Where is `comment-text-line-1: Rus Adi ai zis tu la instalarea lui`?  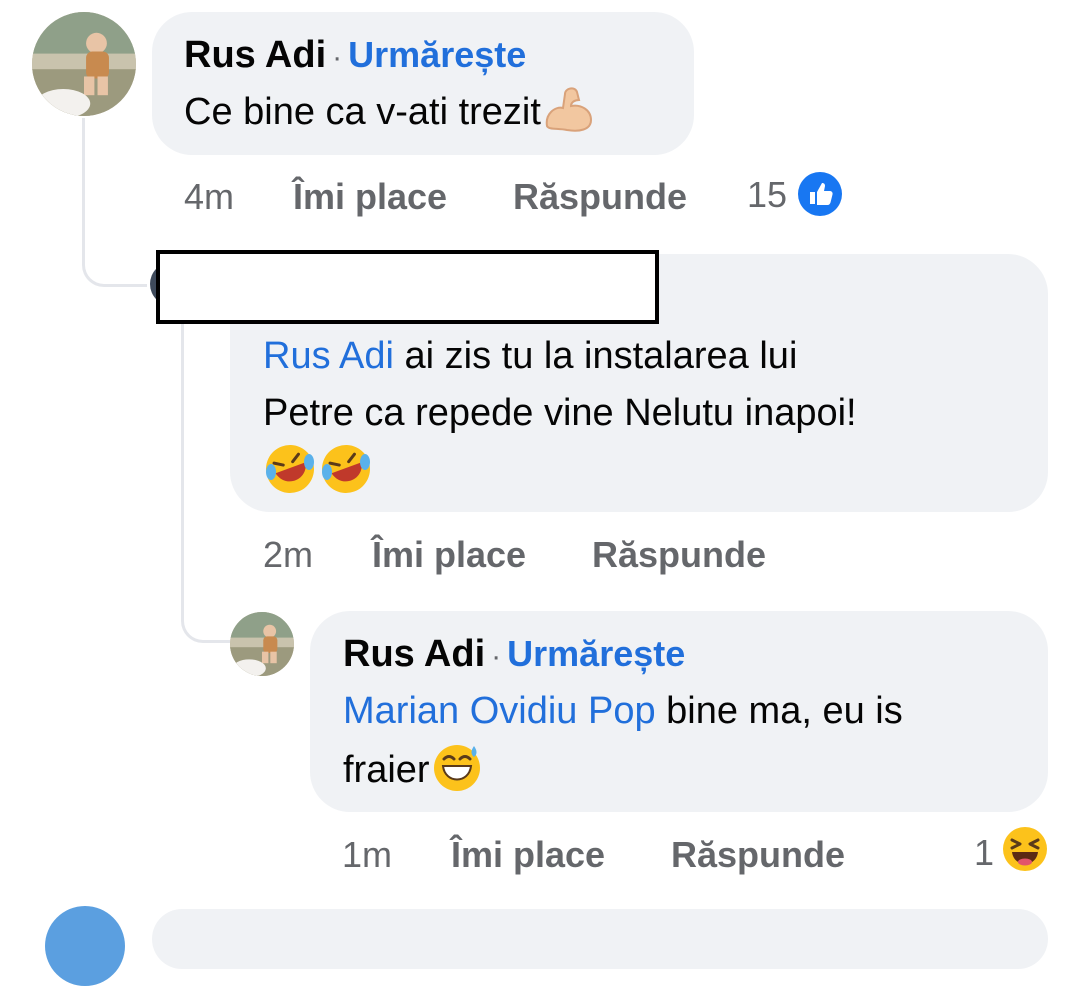 comment-text-line-1: Rus Adi ai zis tu la instalarea lui is located at coordinates (530, 356).